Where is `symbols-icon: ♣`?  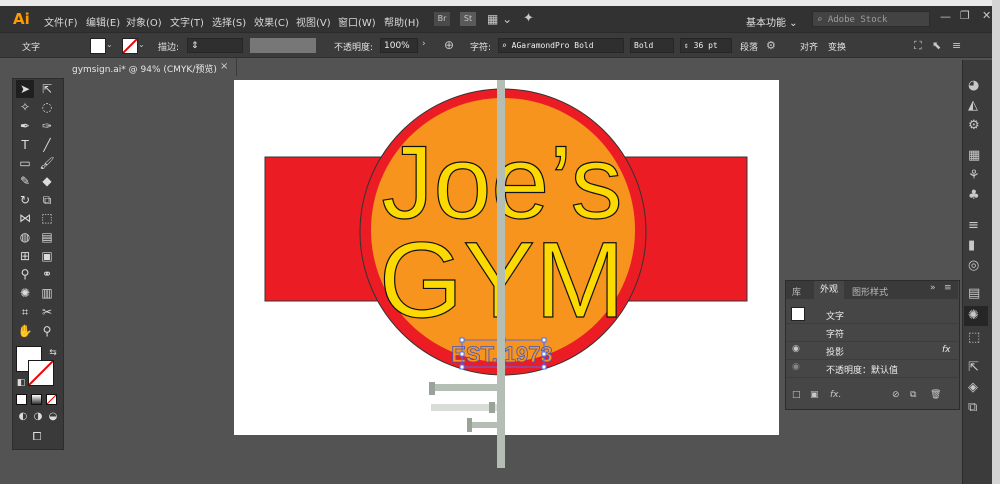
symbols-icon: ♣ is located at coordinates (974, 195).